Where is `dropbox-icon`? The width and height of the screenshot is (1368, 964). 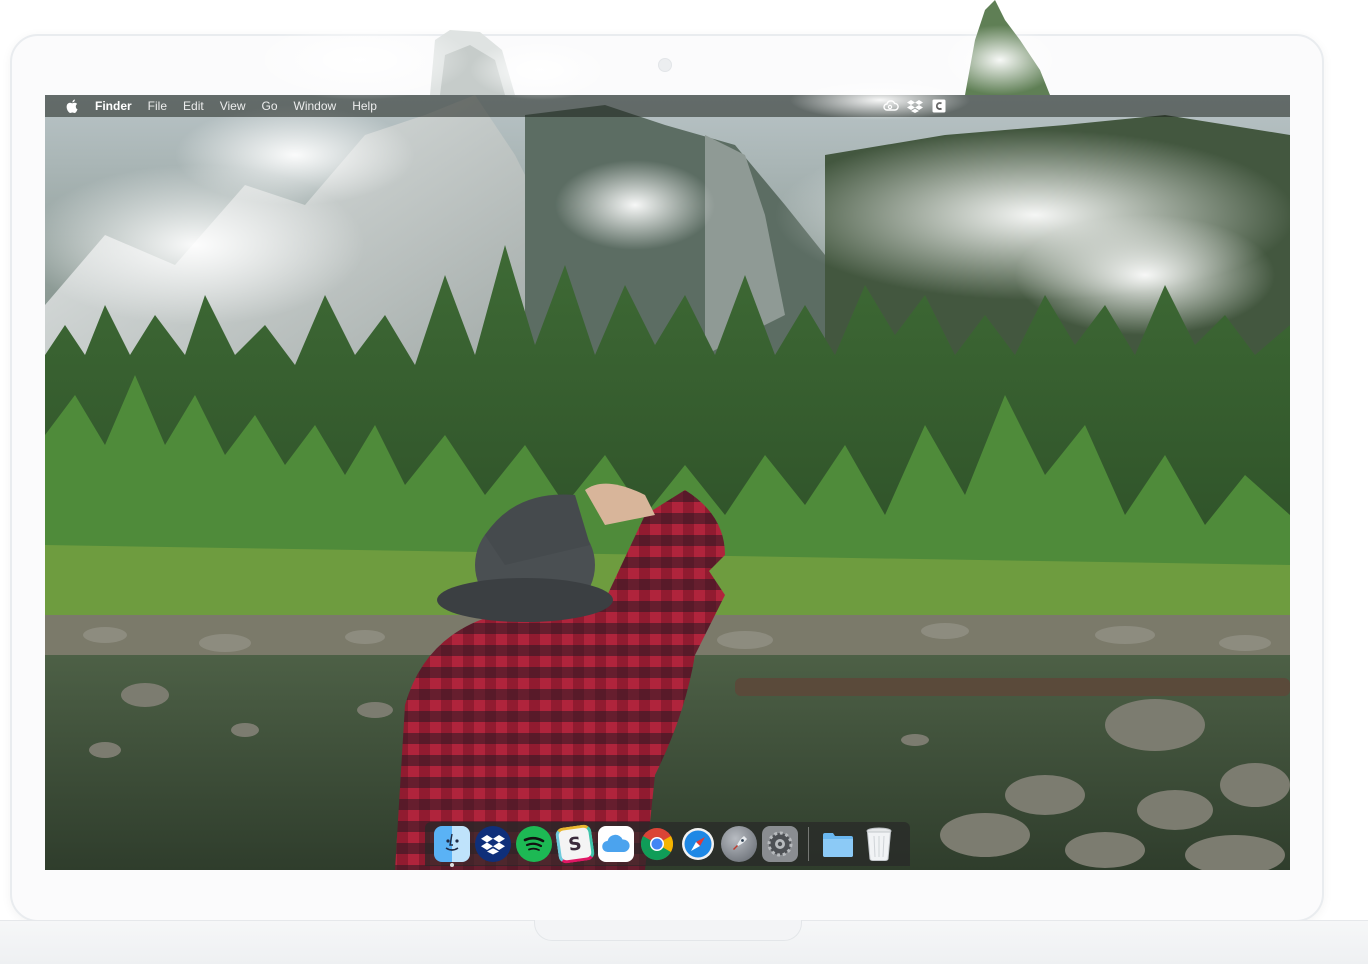 dropbox-icon is located at coordinates (492, 844).